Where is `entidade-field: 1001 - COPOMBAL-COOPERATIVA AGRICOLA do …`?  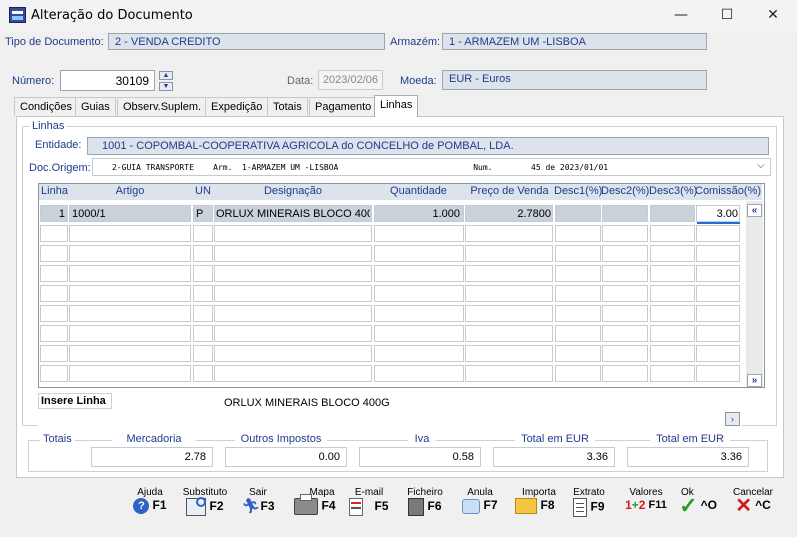
entidade-field: 1001 - COPOMBAL-COOPERATIVA AGRICOLA do … is located at coordinates (428, 146).